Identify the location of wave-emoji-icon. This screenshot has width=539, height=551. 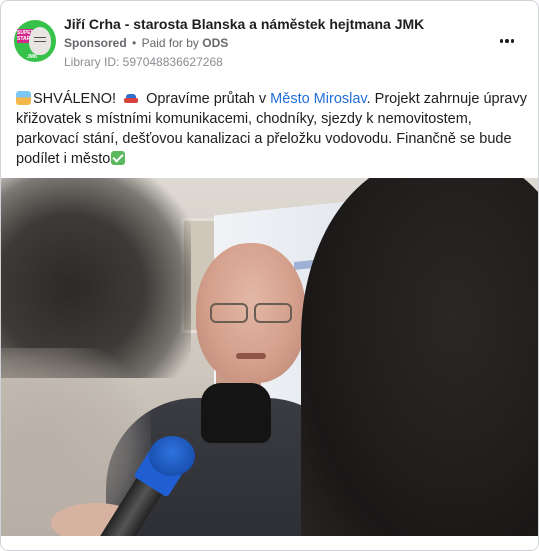
(23, 98).